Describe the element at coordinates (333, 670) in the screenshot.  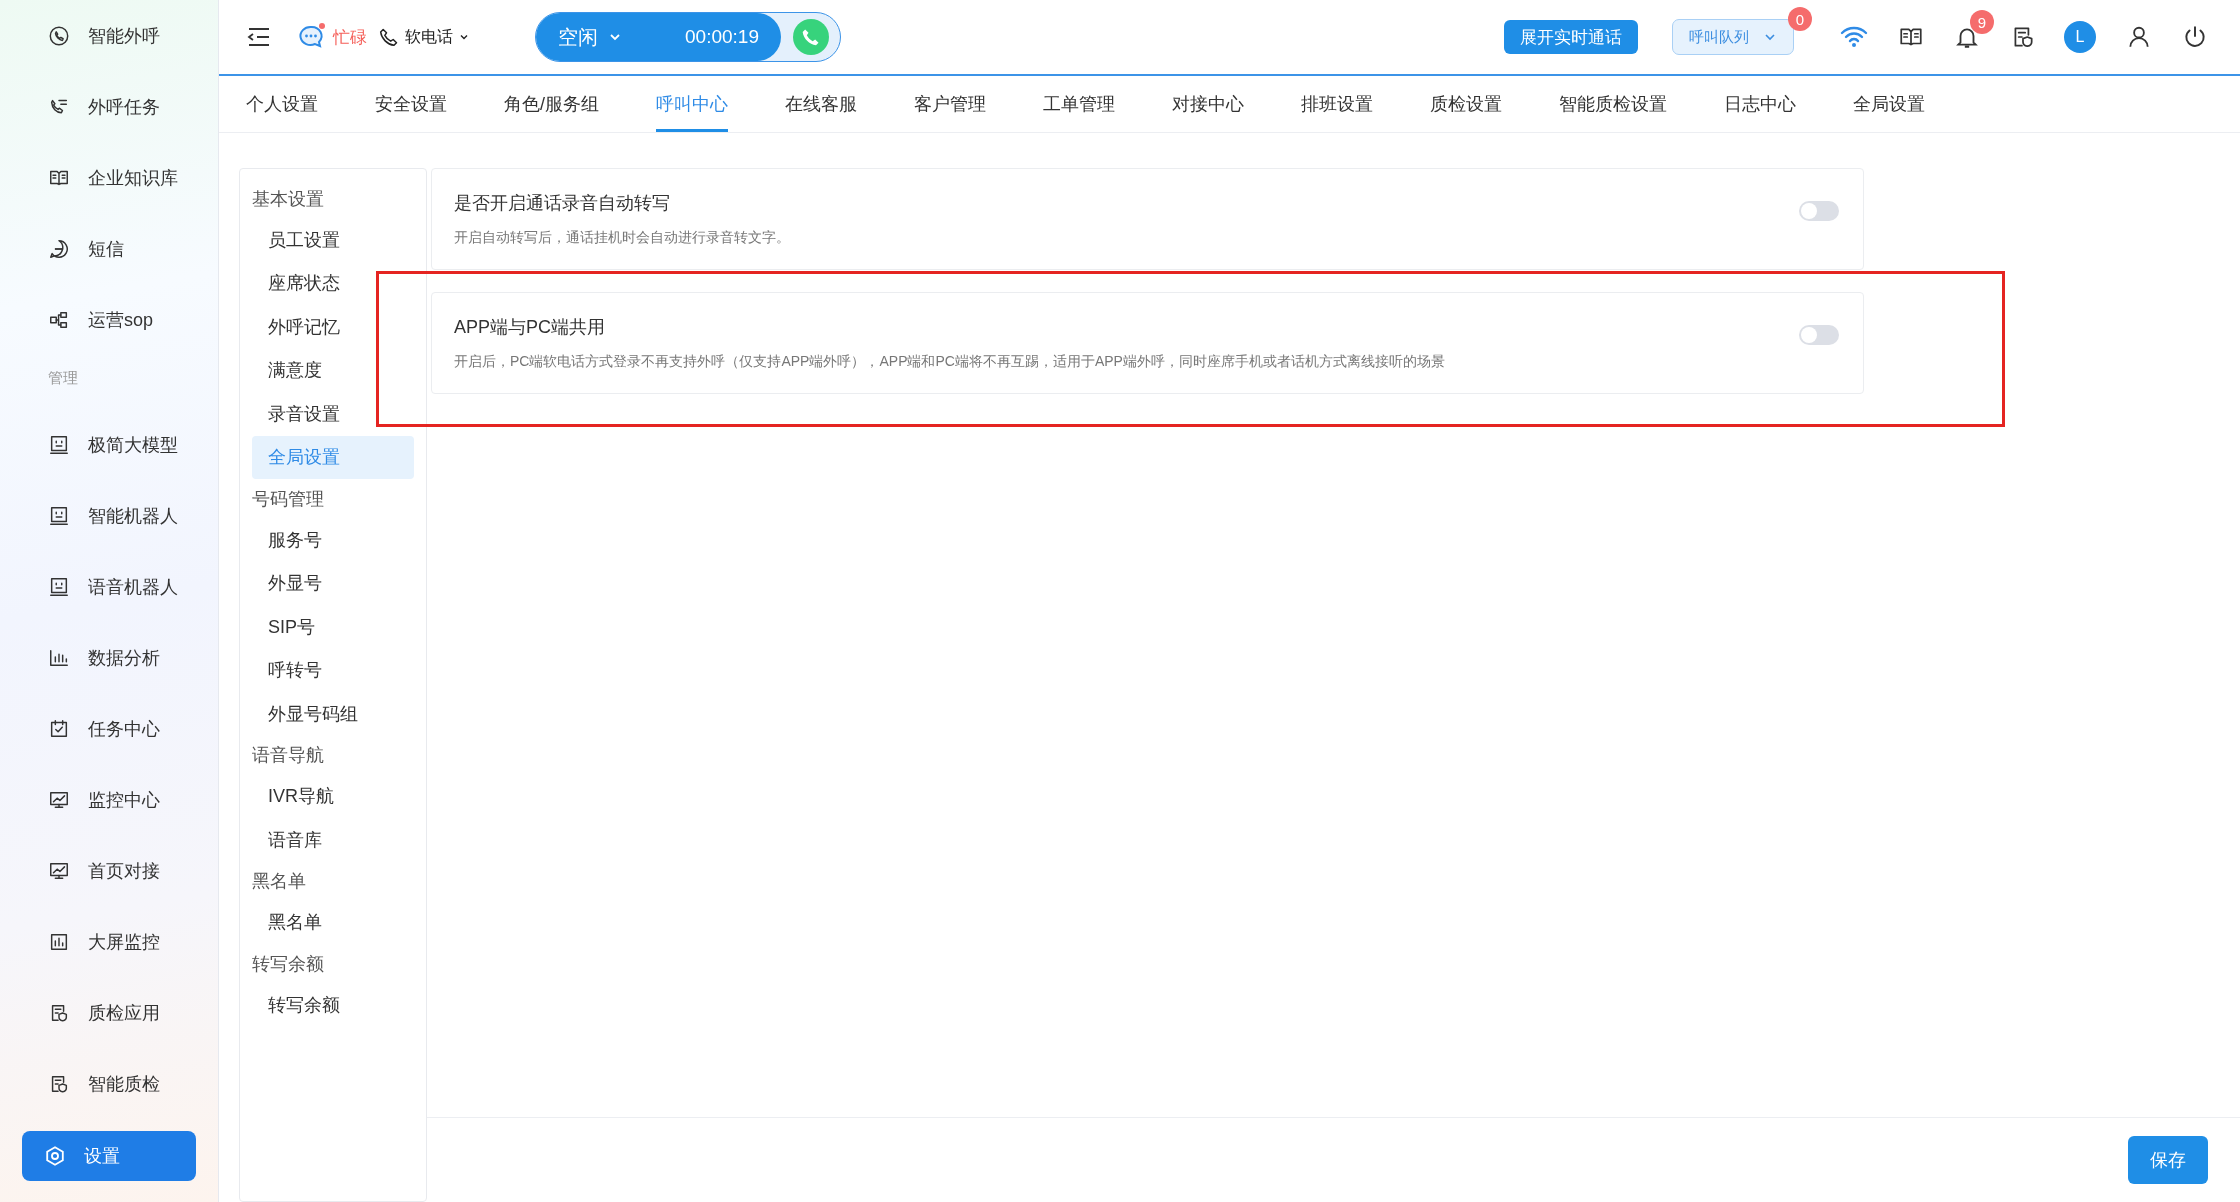
I see `submenu-item: 呼转号` at that location.